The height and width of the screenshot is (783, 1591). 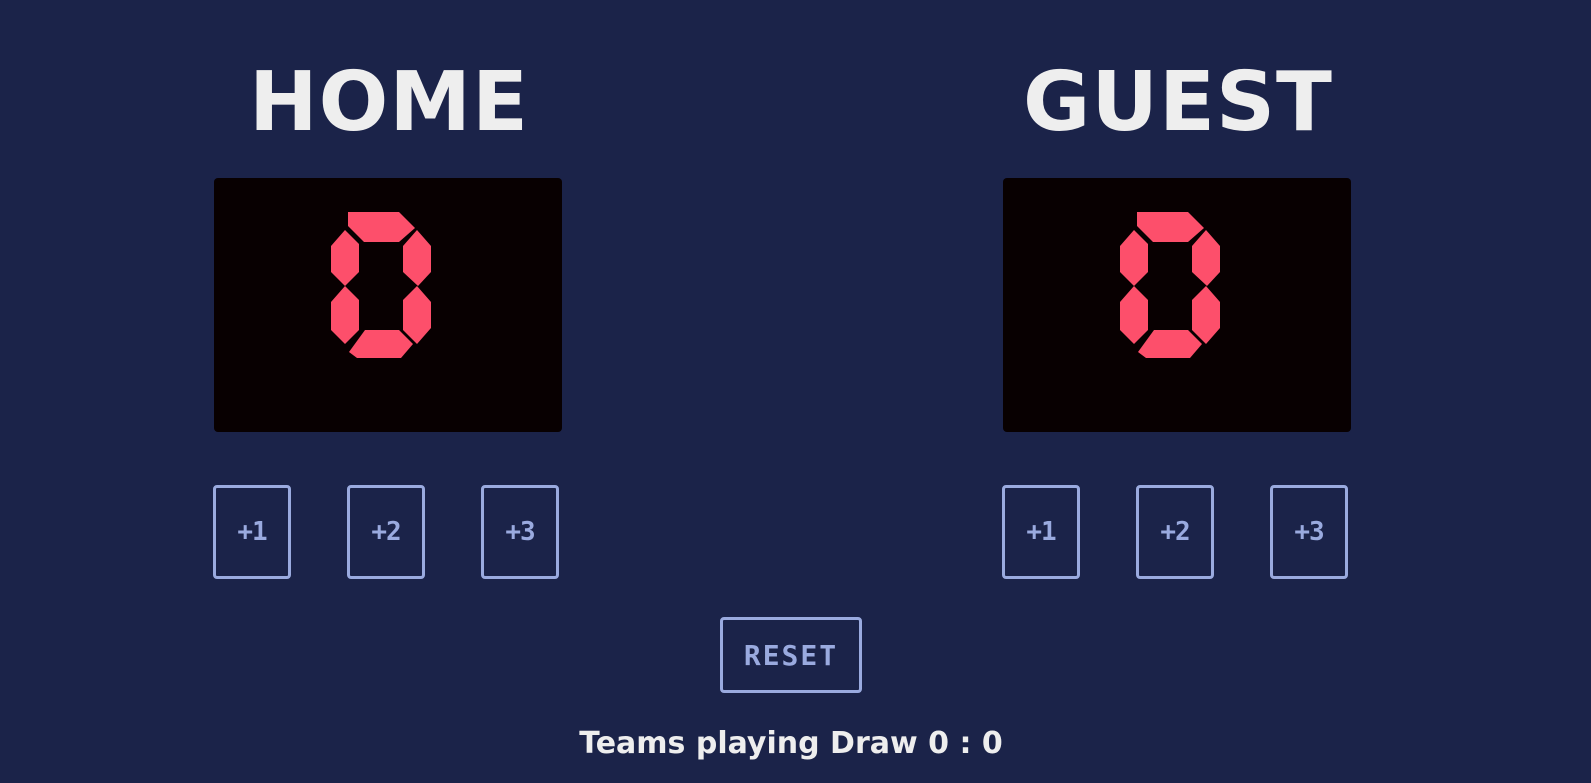 I want to click on home-add-2-button: +2, so click(x=386, y=532).